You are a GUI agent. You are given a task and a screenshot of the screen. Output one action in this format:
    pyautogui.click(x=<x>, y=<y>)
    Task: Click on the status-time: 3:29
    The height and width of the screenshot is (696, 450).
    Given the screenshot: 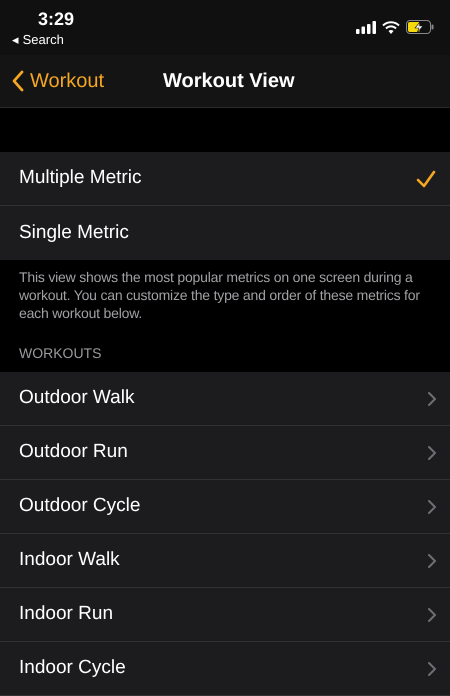 What is the action you would take?
    pyautogui.click(x=56, y=19)
    